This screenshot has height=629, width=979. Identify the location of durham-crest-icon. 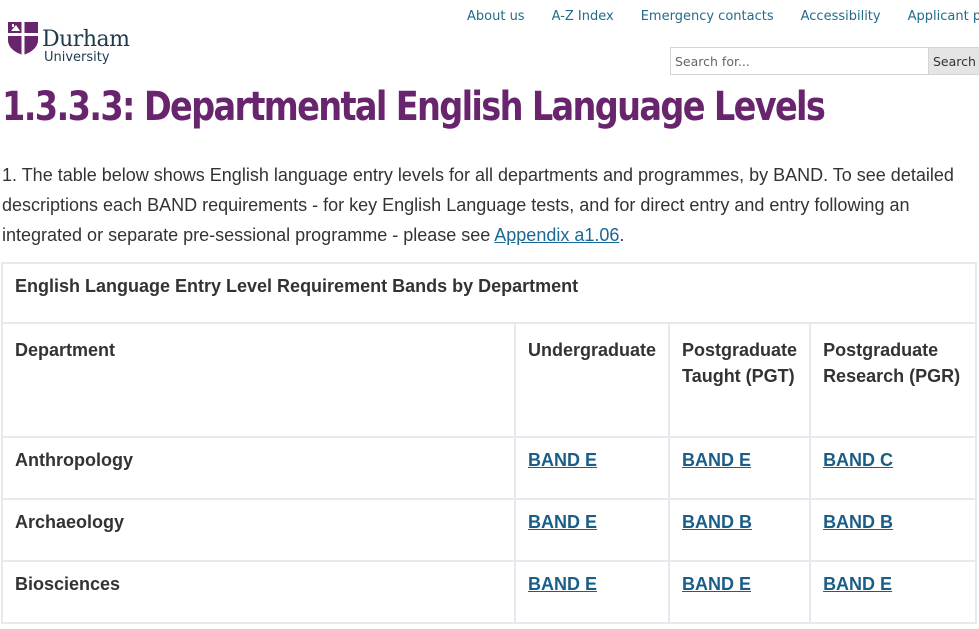
(23, 38).